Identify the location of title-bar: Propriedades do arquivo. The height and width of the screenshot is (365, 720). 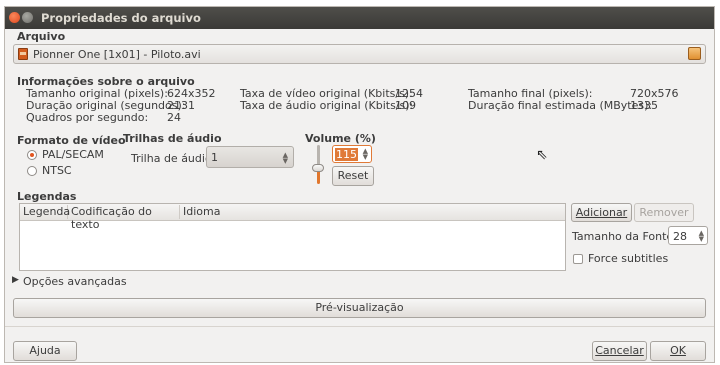
(359, 18).